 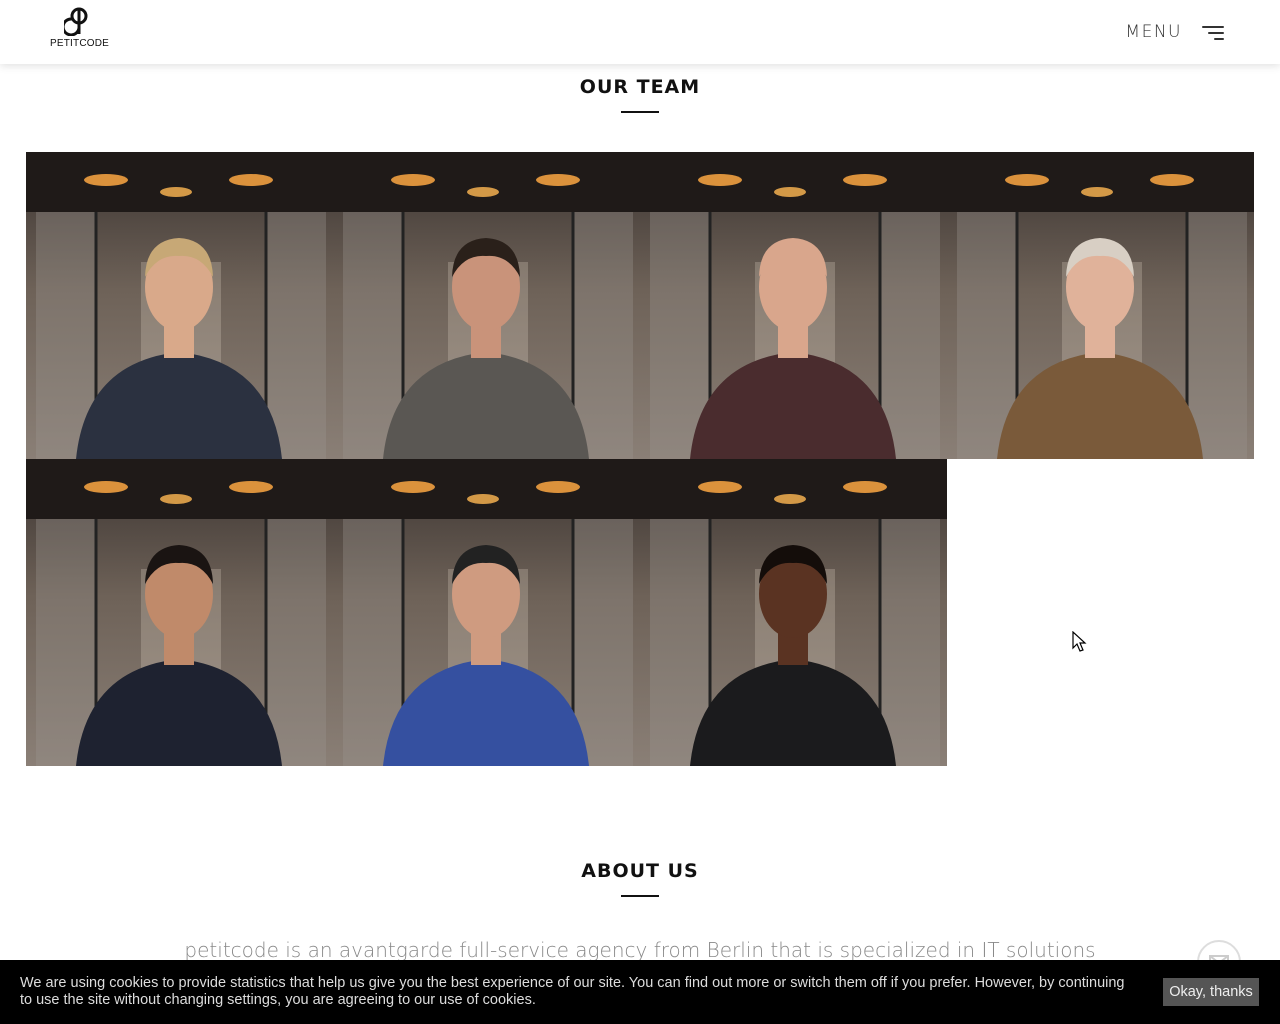 I want to click on logo: PETITCODE, so click(x=80, y=32).